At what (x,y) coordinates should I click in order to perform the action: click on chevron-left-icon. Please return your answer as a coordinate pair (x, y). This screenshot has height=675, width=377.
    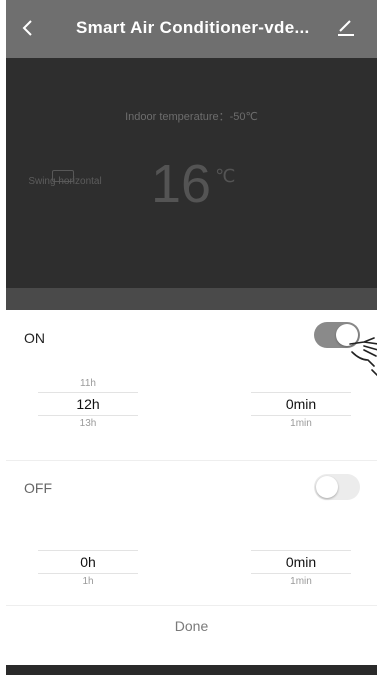
    Looking at the image, I should click on (27, 28).